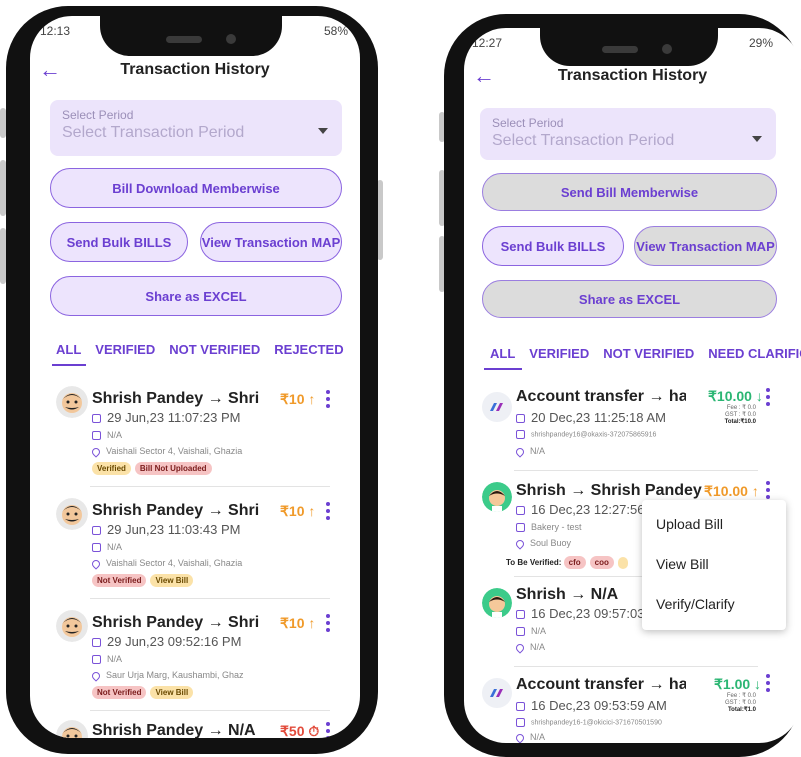 This screenshot has height=757, width=801. Describe the element at coordinates (542, 543) in the screenshot. I see `transaction-location: Soul Buoy` at that location.